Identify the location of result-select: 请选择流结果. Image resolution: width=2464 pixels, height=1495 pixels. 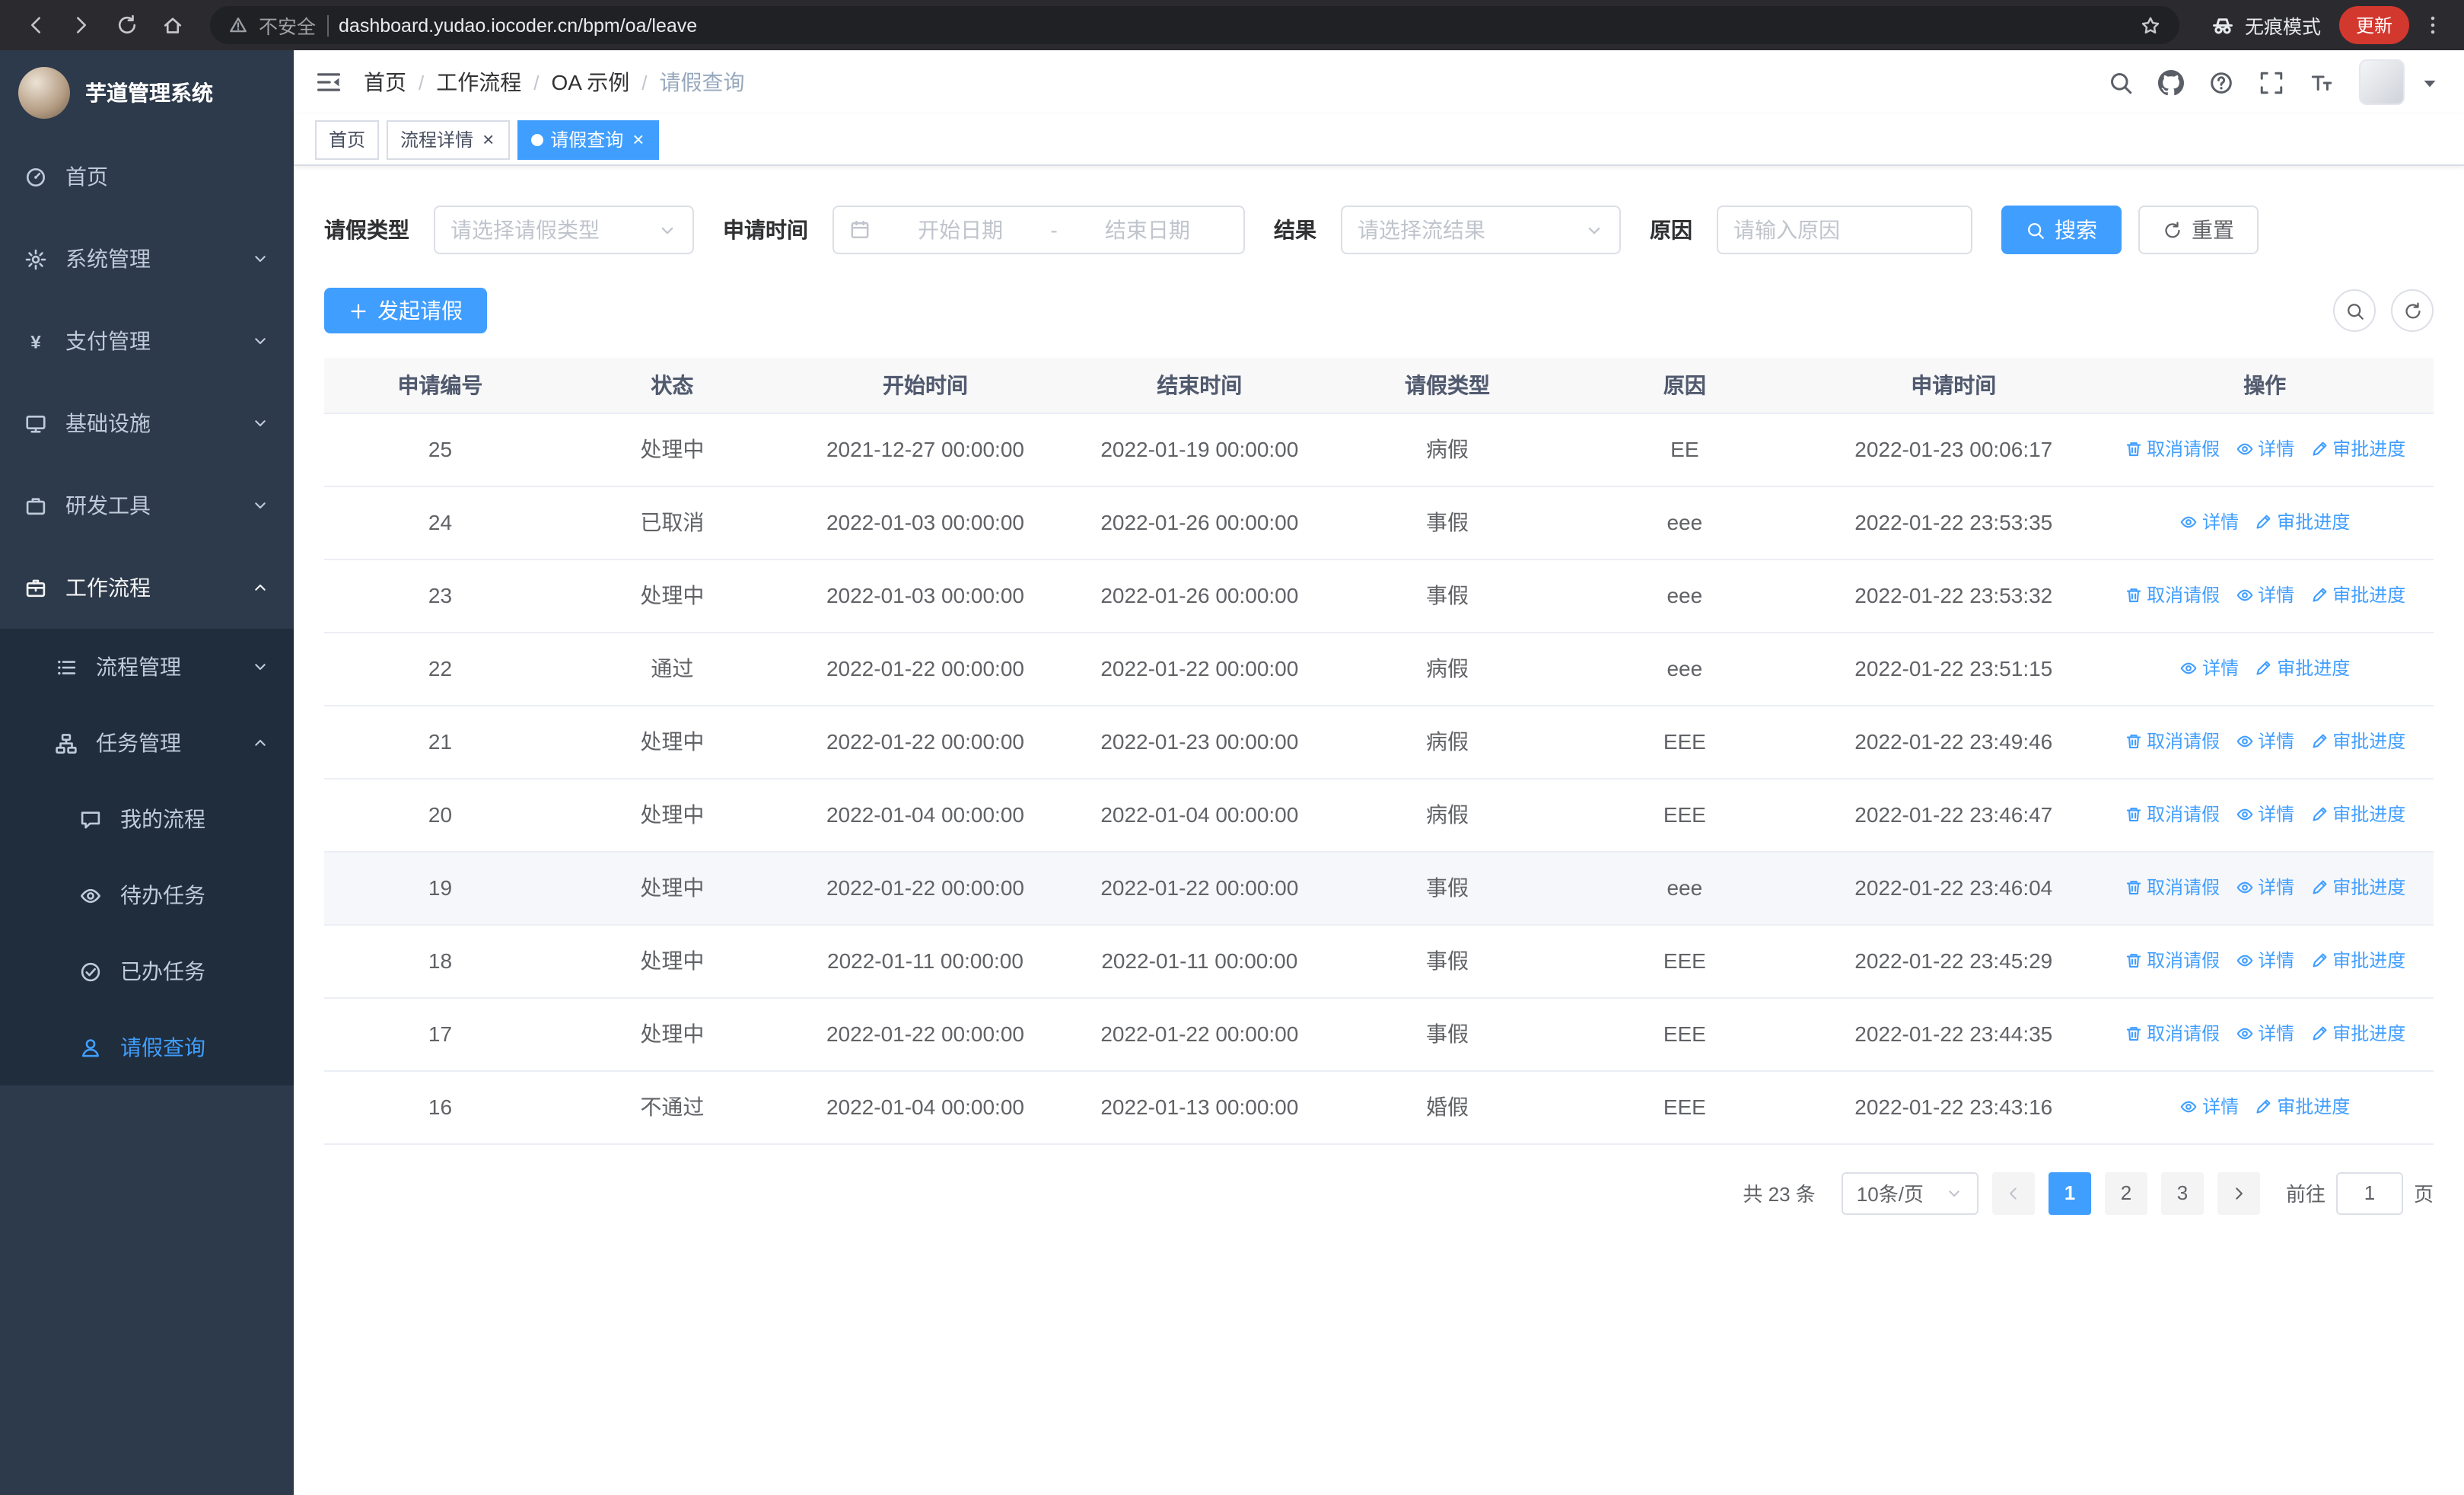
(1481, 230).